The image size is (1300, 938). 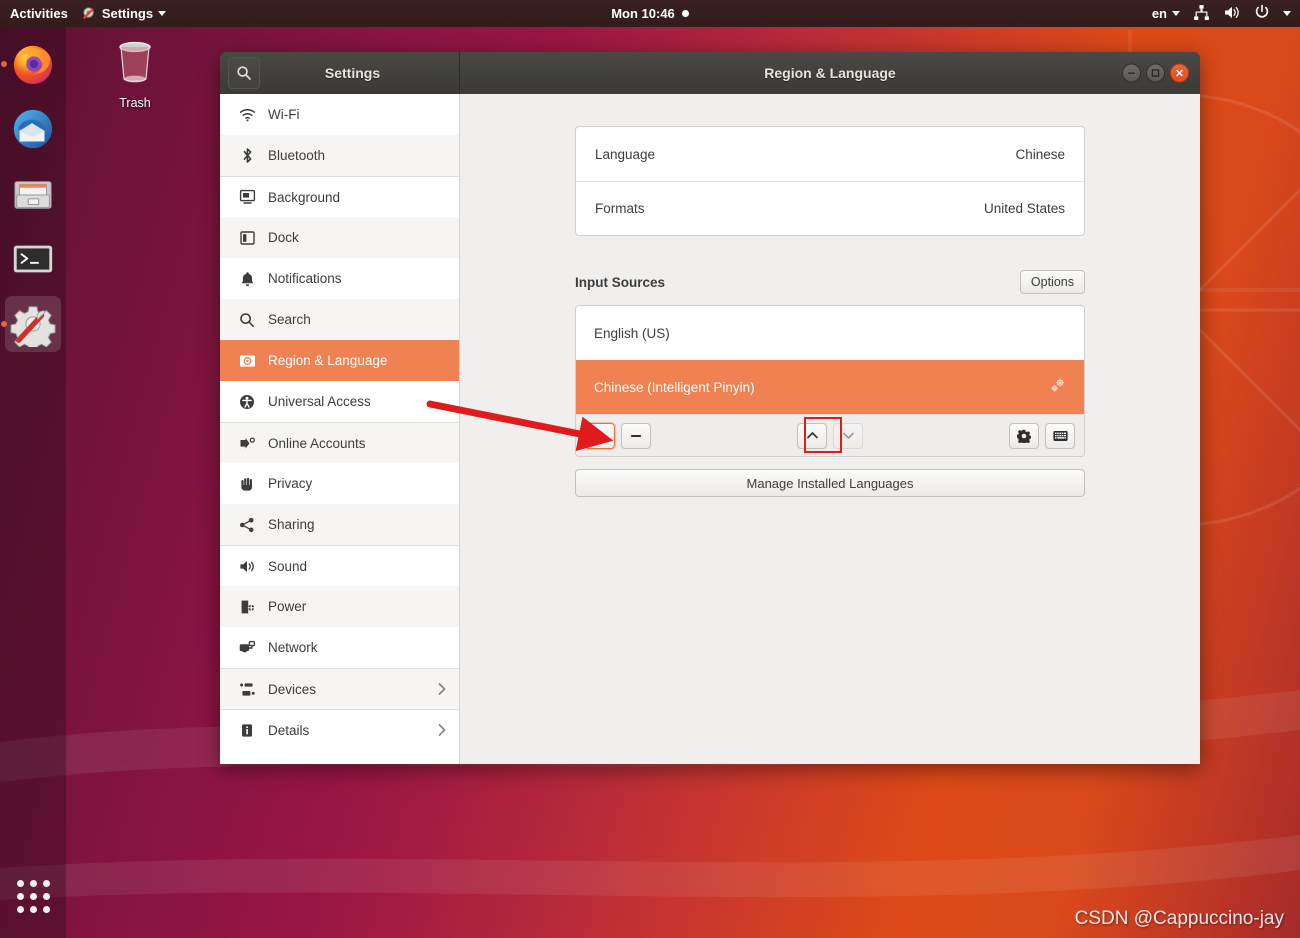 I want to click on sidebar-item-region-language: Region & Language, so click(x=339, y=360).